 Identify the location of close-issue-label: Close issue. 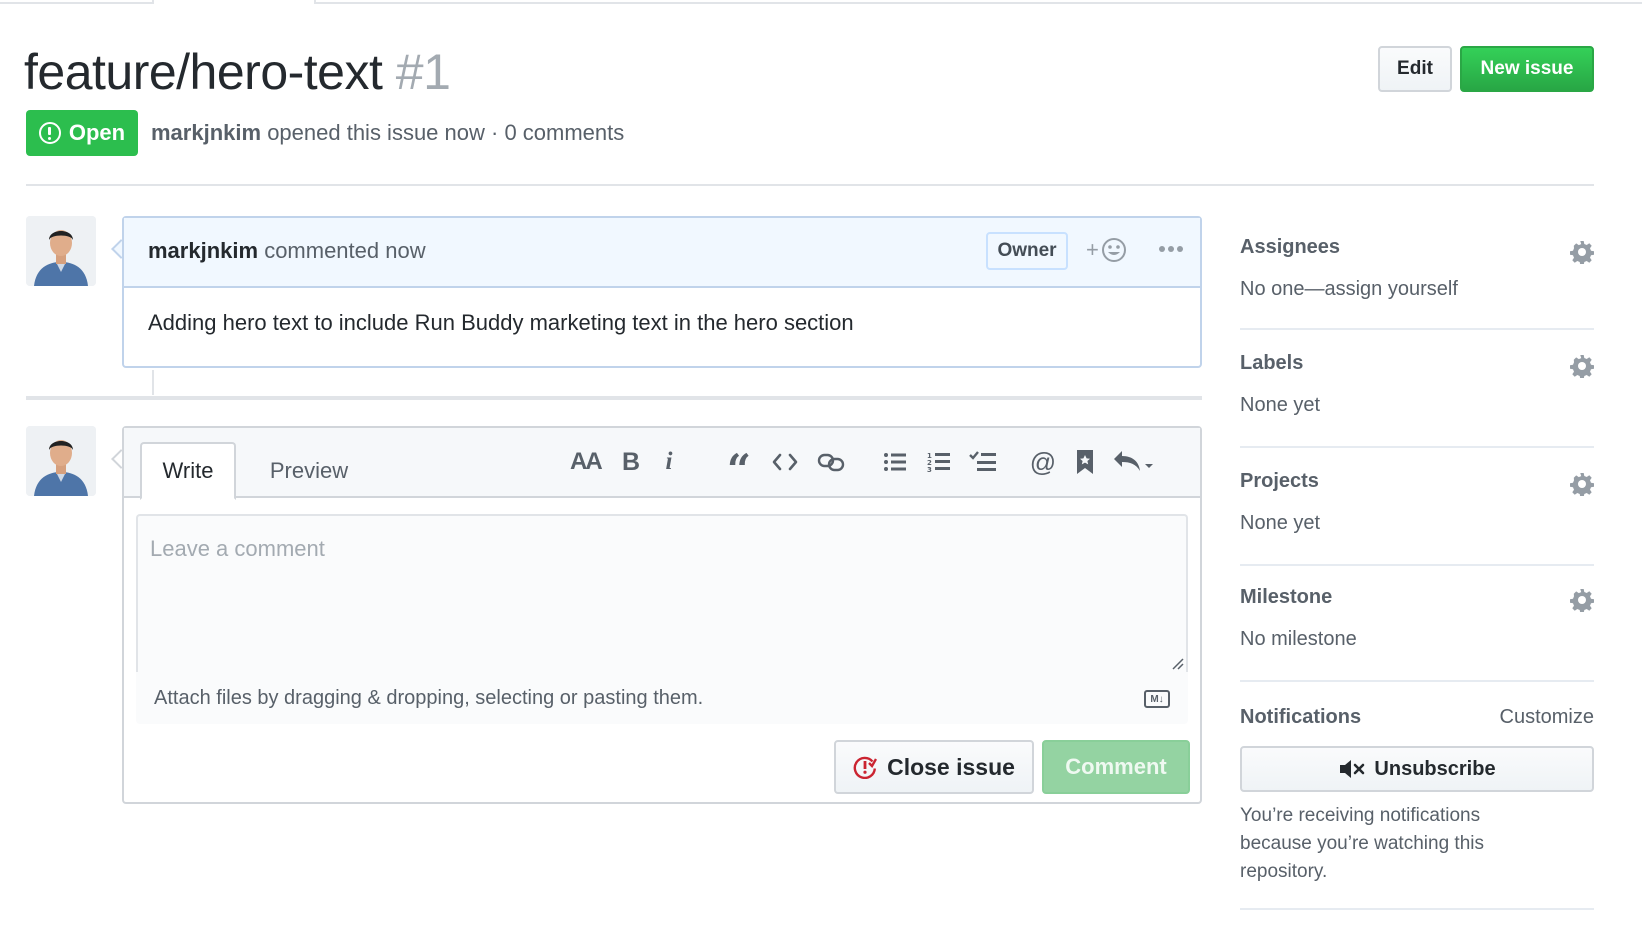
(951, 766).